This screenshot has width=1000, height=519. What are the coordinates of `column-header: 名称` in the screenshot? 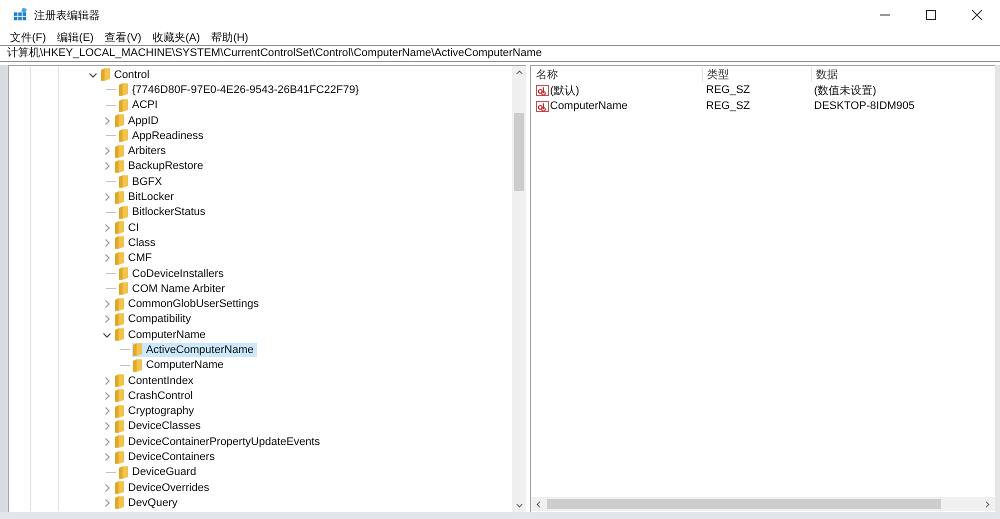 It's located at (616, 74).